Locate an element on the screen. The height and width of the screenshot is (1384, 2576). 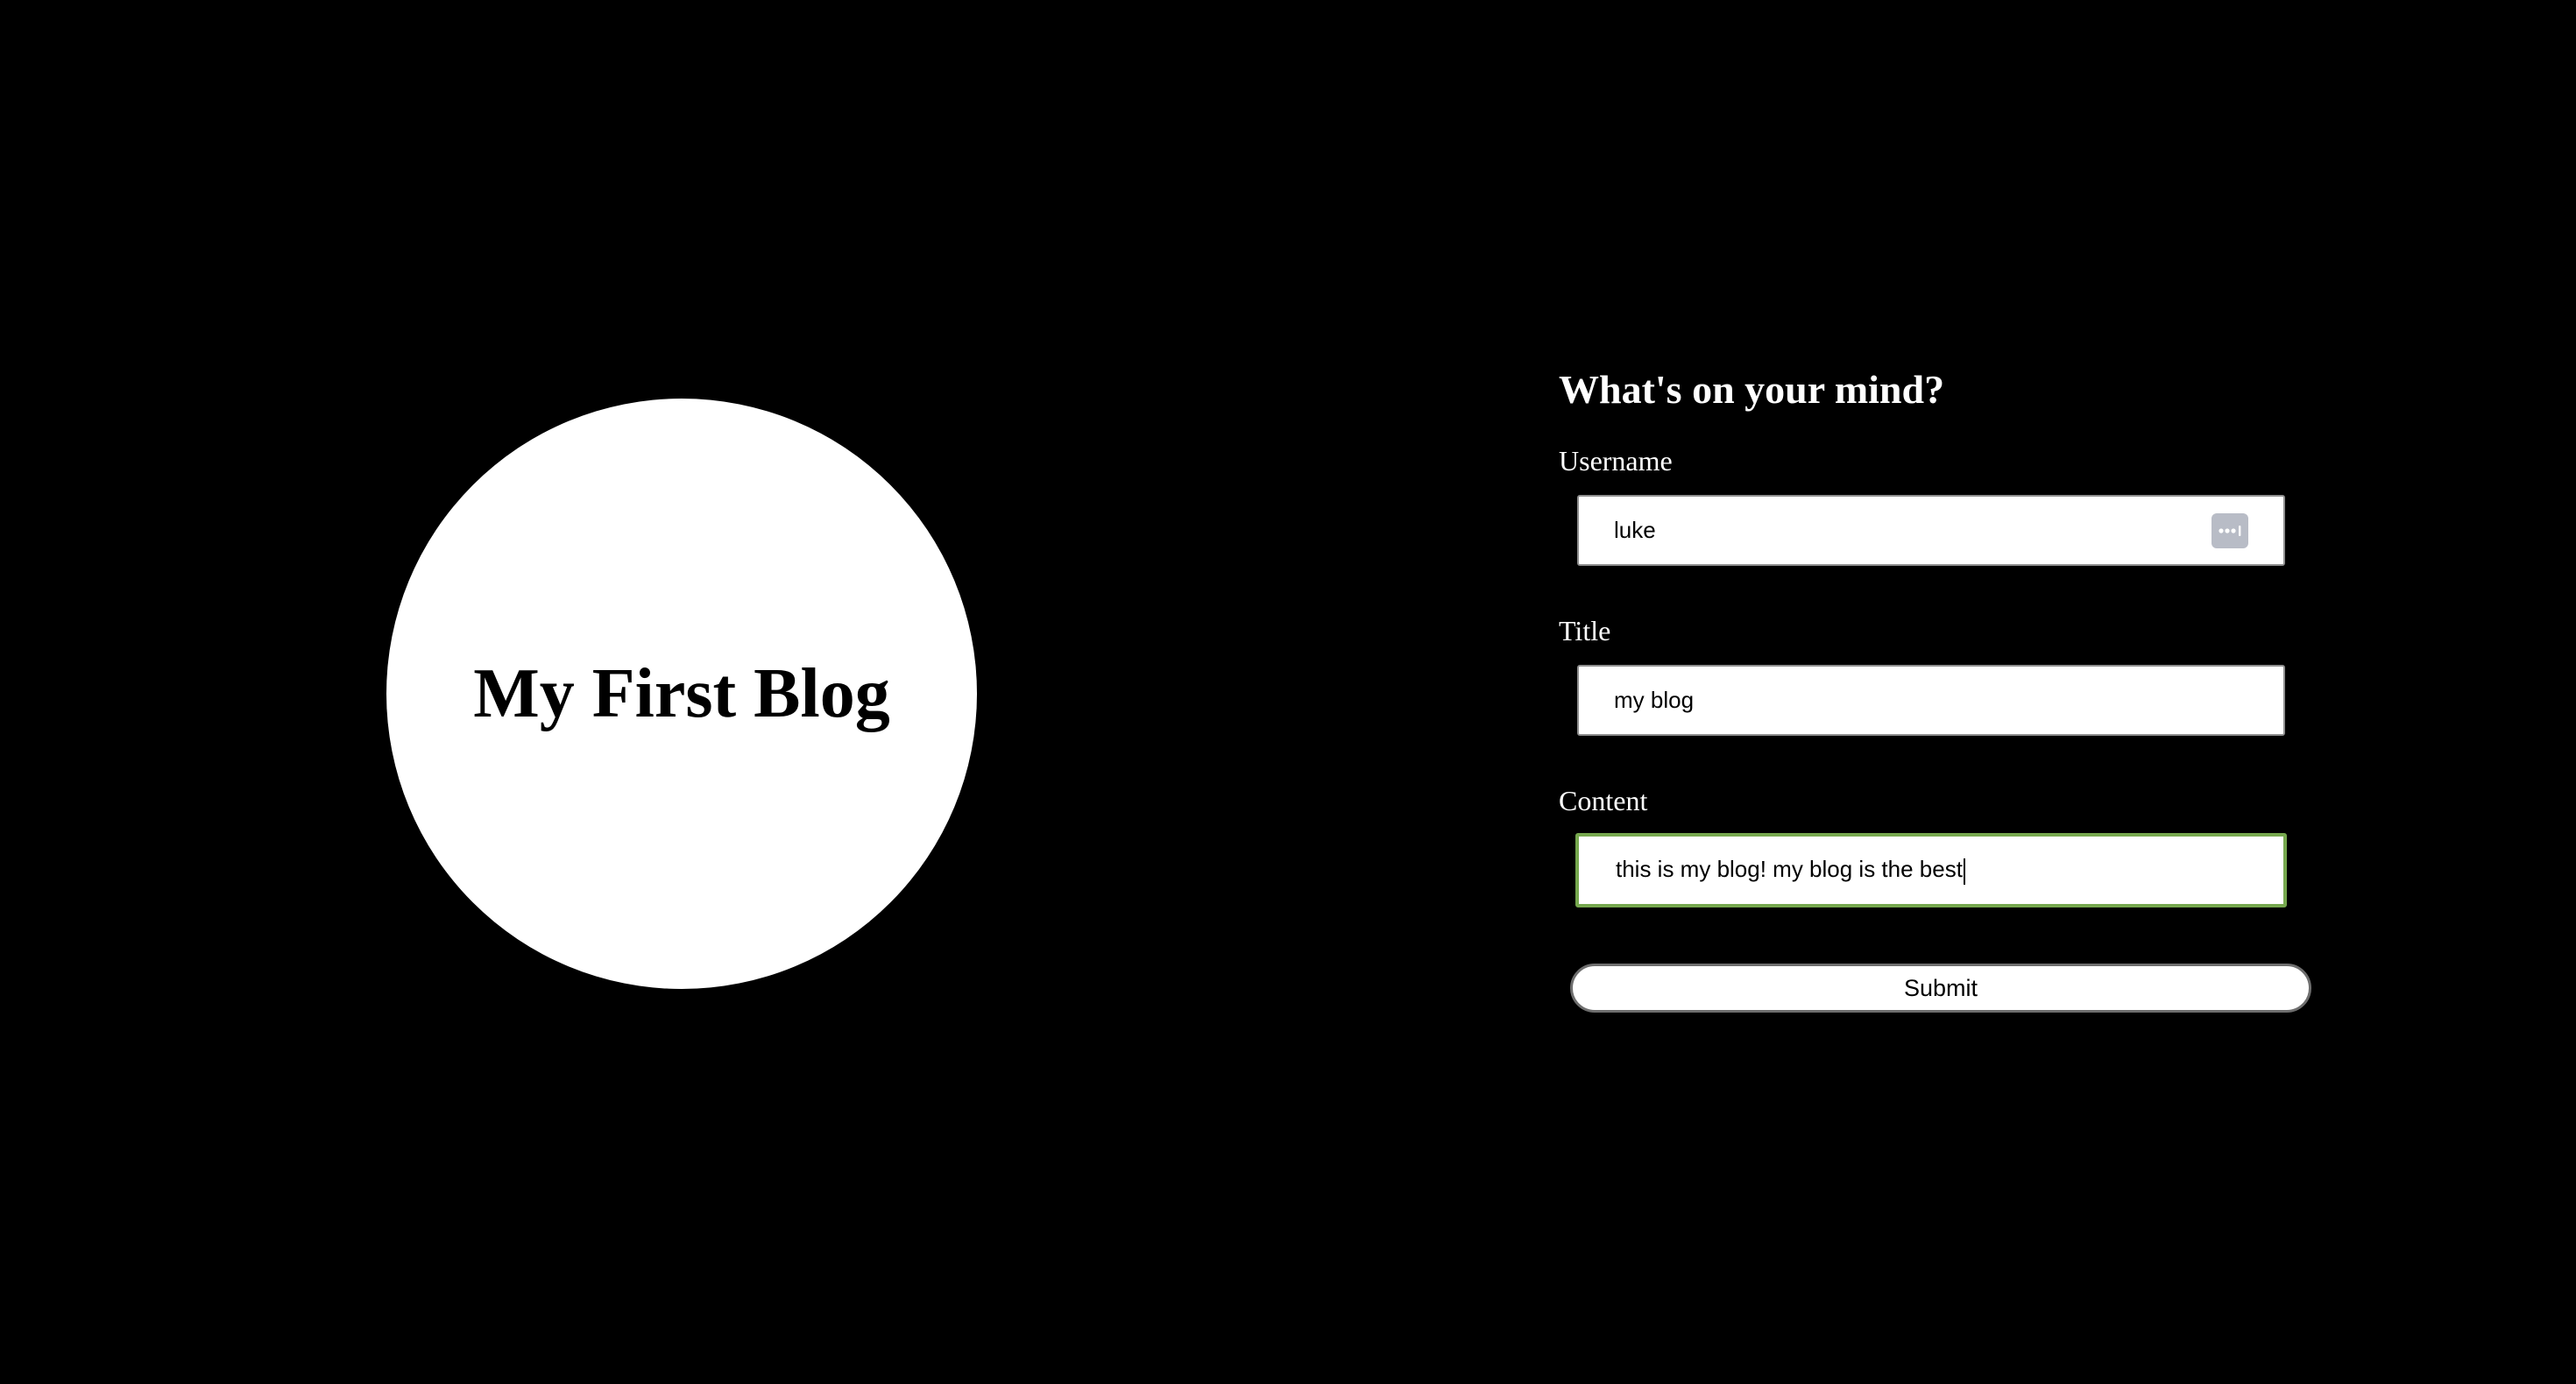
title-value: my blog is located at coordinates (1654, 700).